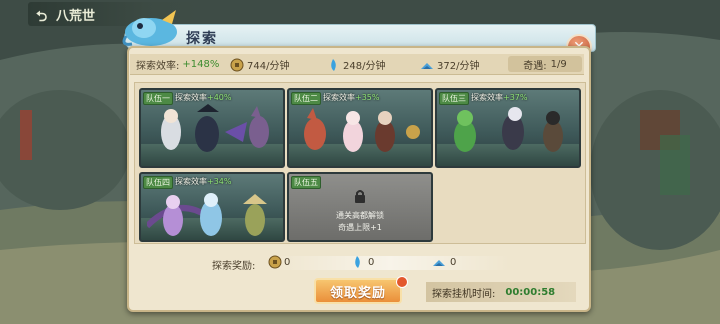 Image resolution: width=720 pixels, height=324 pixels. What do you see at coordinates (202, 39) in the screenshot?
I see `panel-title: 探索` at bounding box center [202, 39].